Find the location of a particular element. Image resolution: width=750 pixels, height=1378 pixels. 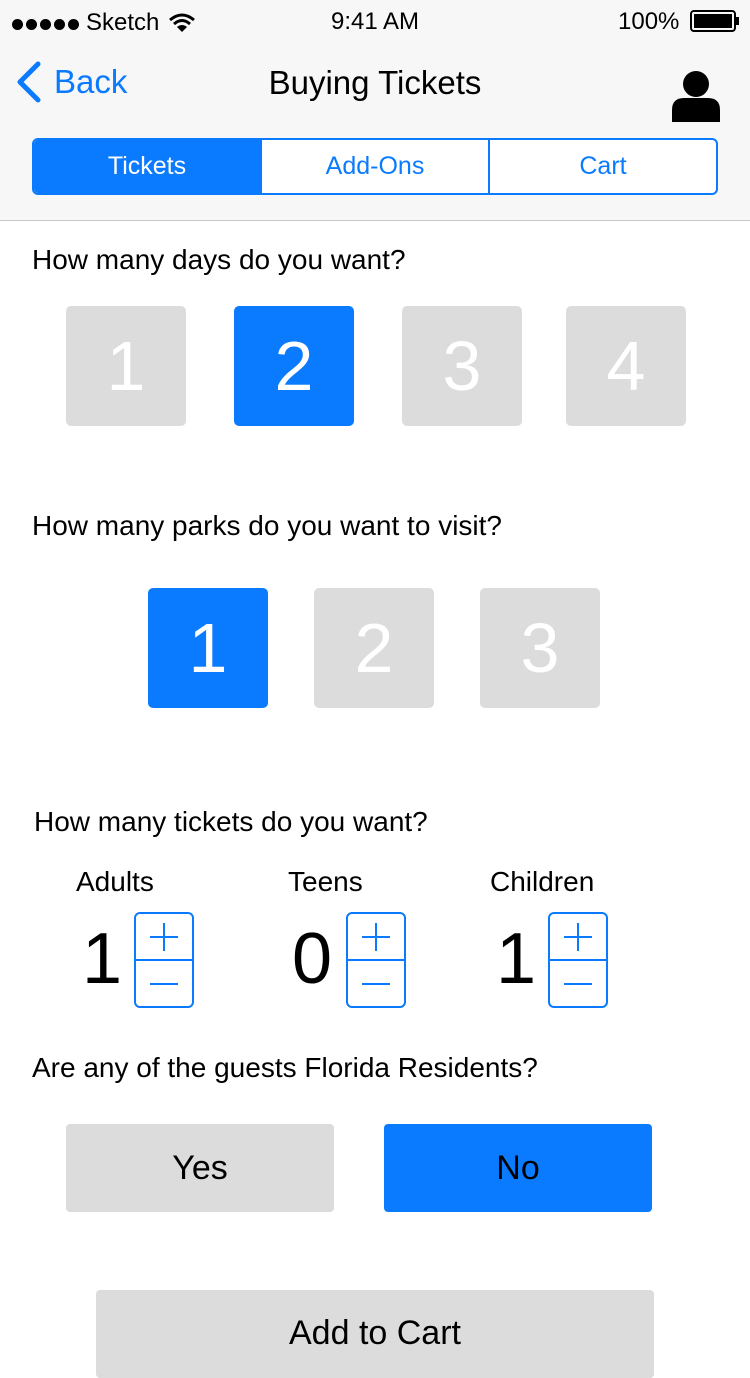

battery-icon is located at coordinates (714, 21).